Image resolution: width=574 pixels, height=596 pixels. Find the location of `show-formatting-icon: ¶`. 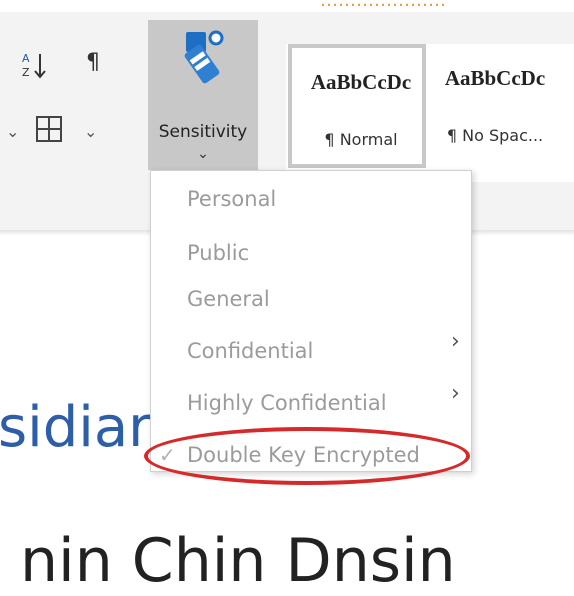

show-formatting-icon: ¶ is located at coordinates (93, 62).